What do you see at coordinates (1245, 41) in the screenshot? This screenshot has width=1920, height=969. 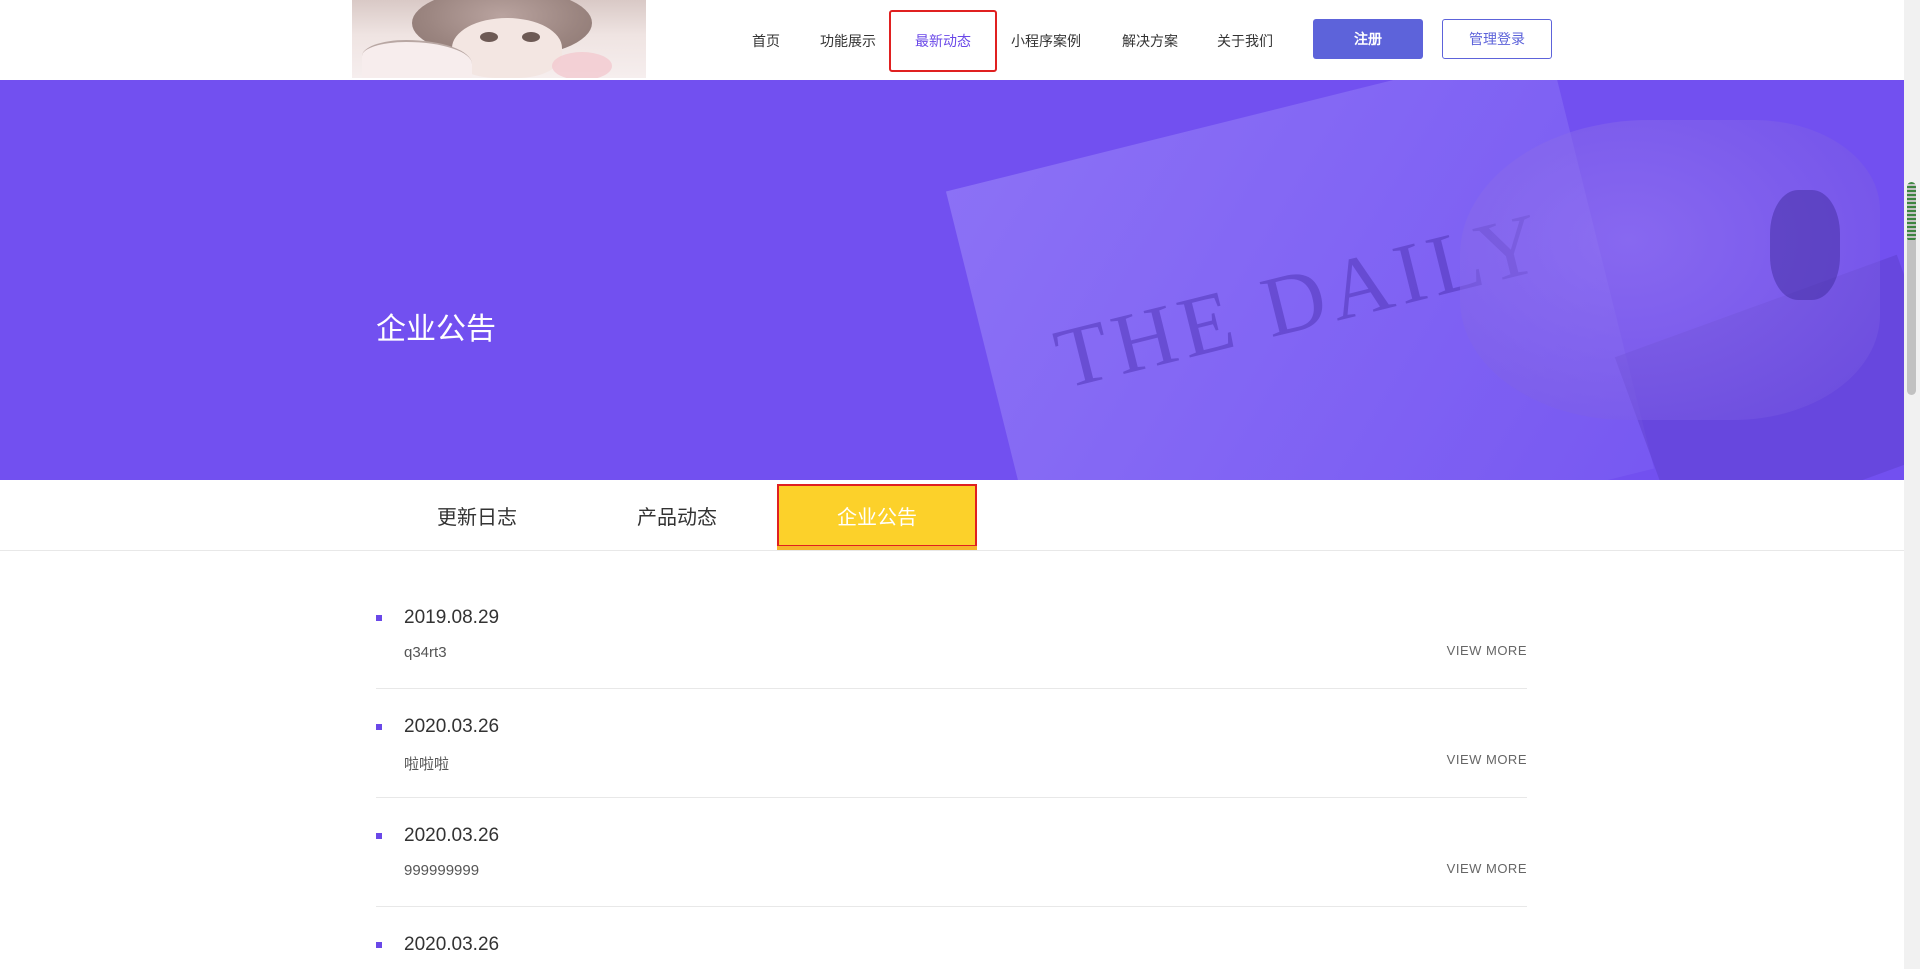 I see `nav-about: 关于我们` at bounding box center [1245, 41].